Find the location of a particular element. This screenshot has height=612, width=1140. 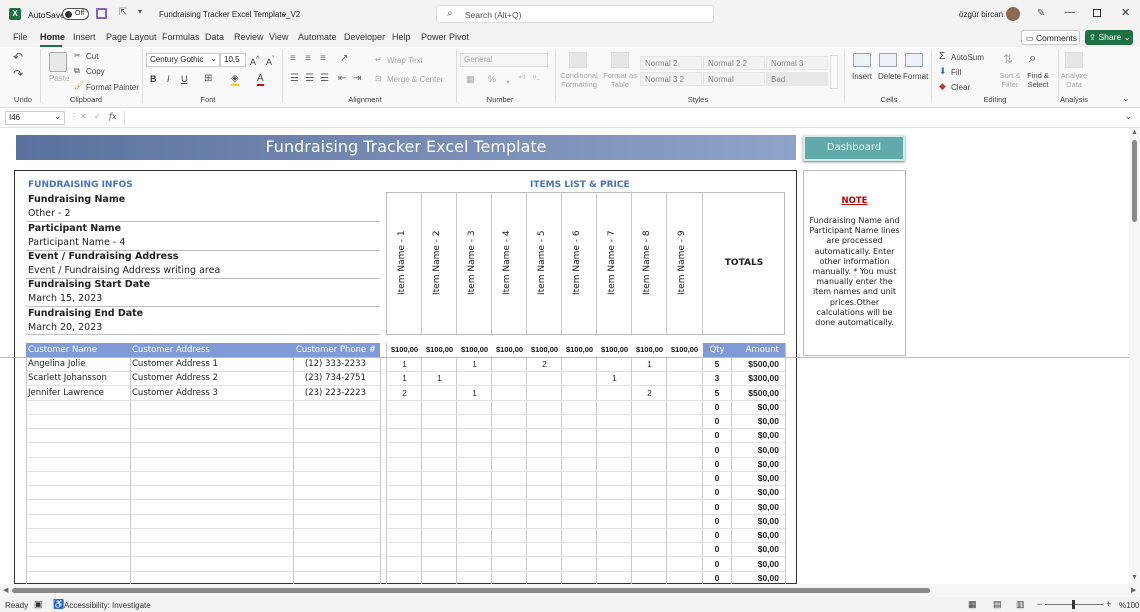

style-bad: Bad is located at coordinates (797, 79).